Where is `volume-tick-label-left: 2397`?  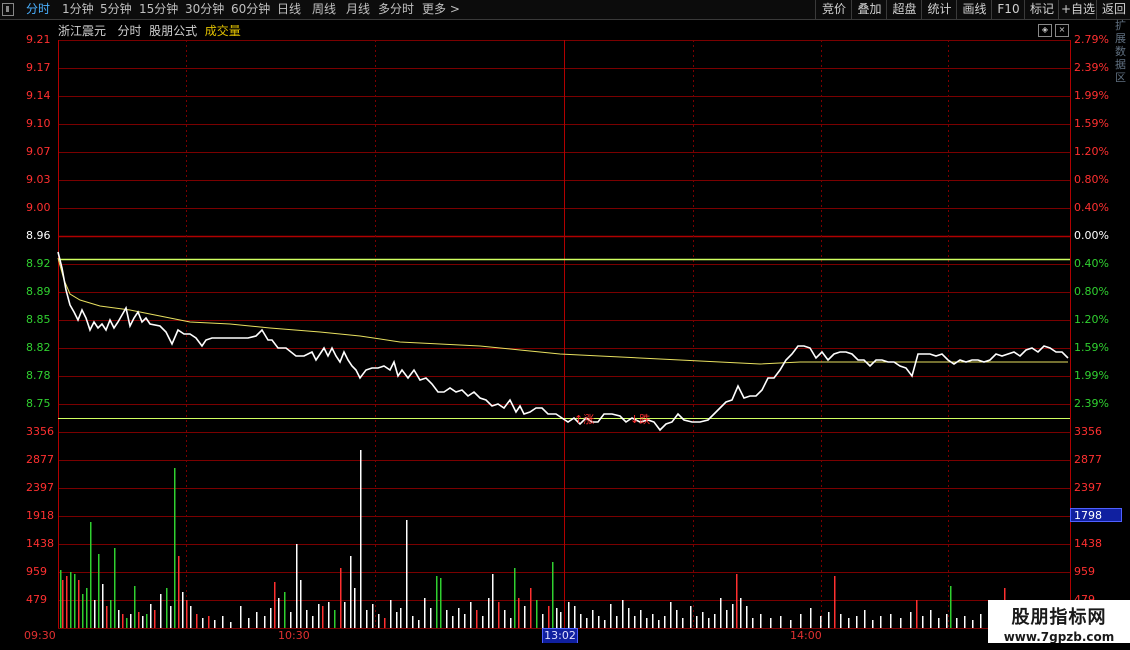
volume-tick-label-left: 2397 is located at coordinates (40, 487).